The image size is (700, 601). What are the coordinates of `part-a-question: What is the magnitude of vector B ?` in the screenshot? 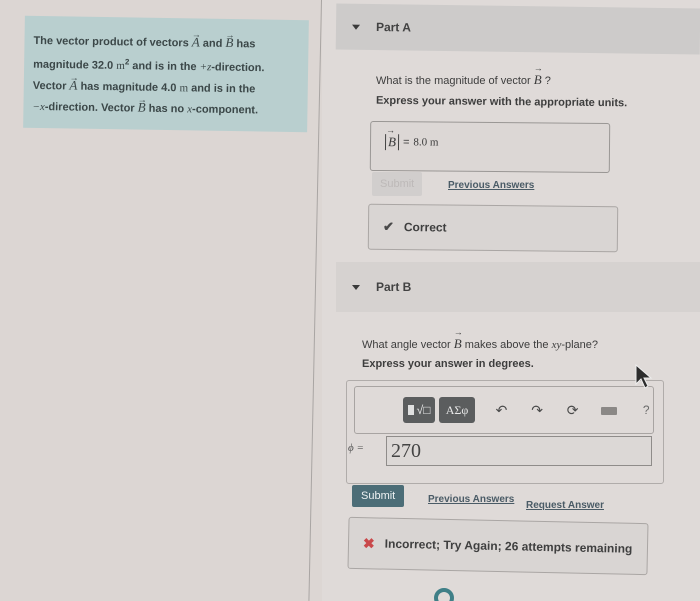 It's located at (463, 80).